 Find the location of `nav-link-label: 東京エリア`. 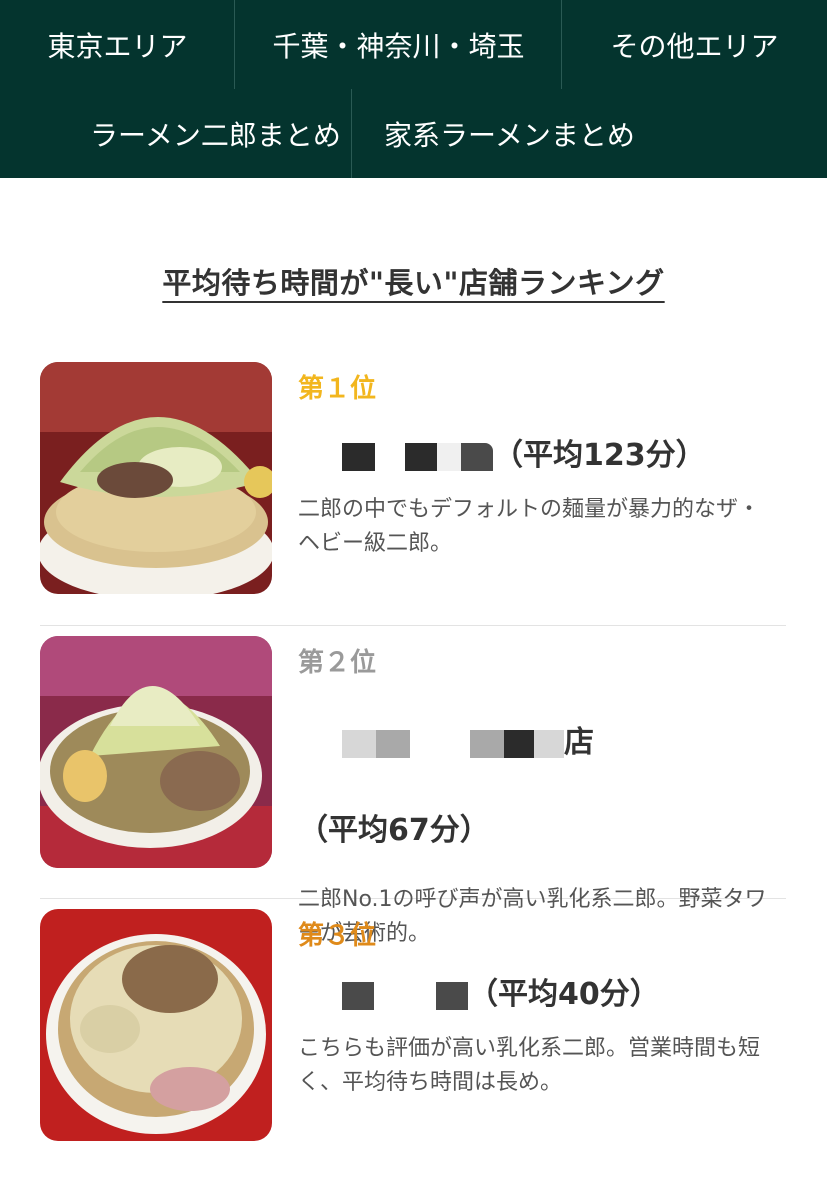

nav-link-label: 東京エリア is located at coordinates (117, 46).